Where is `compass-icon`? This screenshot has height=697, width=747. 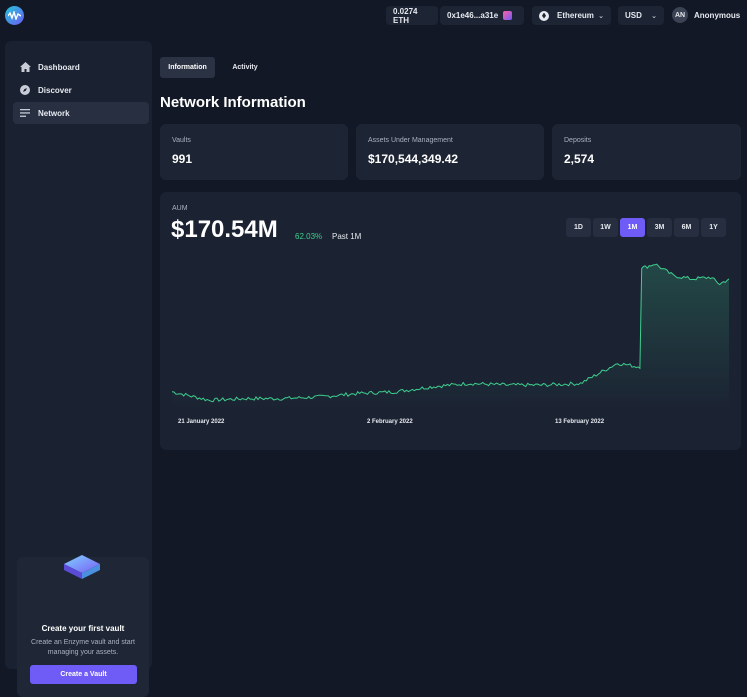
compass-icon is located at coordinates (25, 90).